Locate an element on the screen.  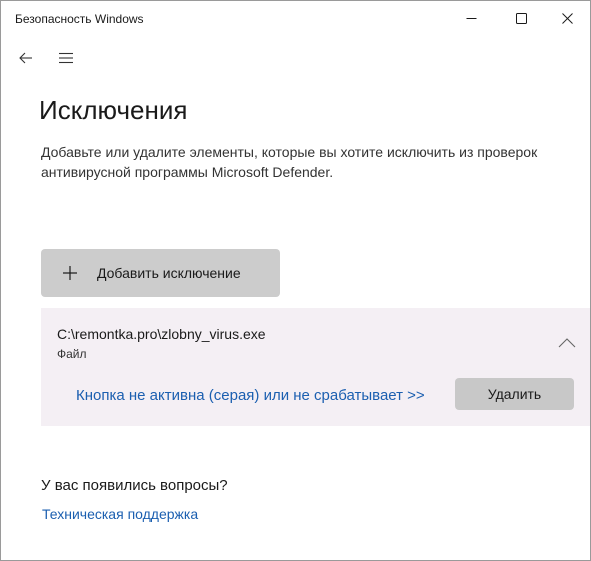
close-button is located at coordinates (567, 18).